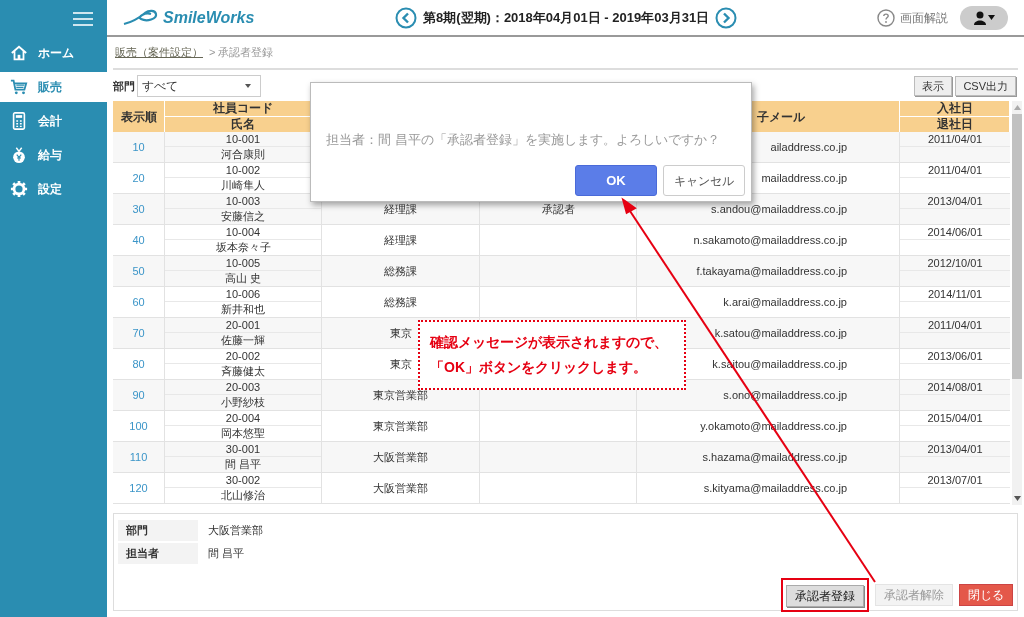 Image resolution: width=1024 pixels, height=617 pixels. What do you see at coordinates (979, 17) in the screenshot?
I see `user-icon` at bounding box center [979, 17].